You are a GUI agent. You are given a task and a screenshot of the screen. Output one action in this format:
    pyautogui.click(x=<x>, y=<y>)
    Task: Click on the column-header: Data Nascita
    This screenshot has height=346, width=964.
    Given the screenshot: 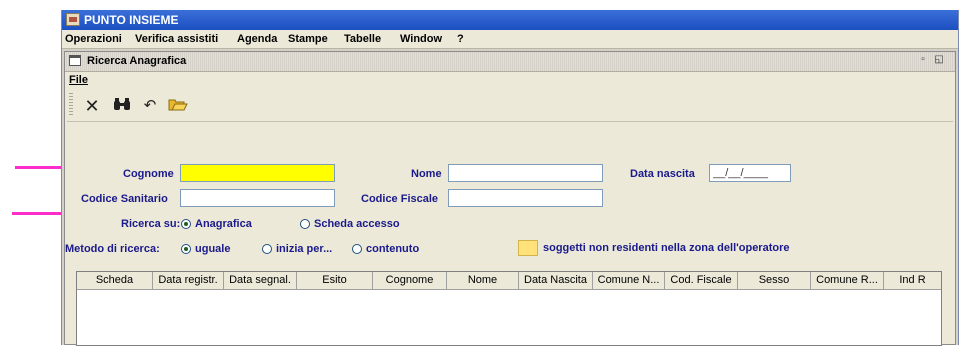 What is the action you would take?
    pyautogui.click(x=556, y=281)
    